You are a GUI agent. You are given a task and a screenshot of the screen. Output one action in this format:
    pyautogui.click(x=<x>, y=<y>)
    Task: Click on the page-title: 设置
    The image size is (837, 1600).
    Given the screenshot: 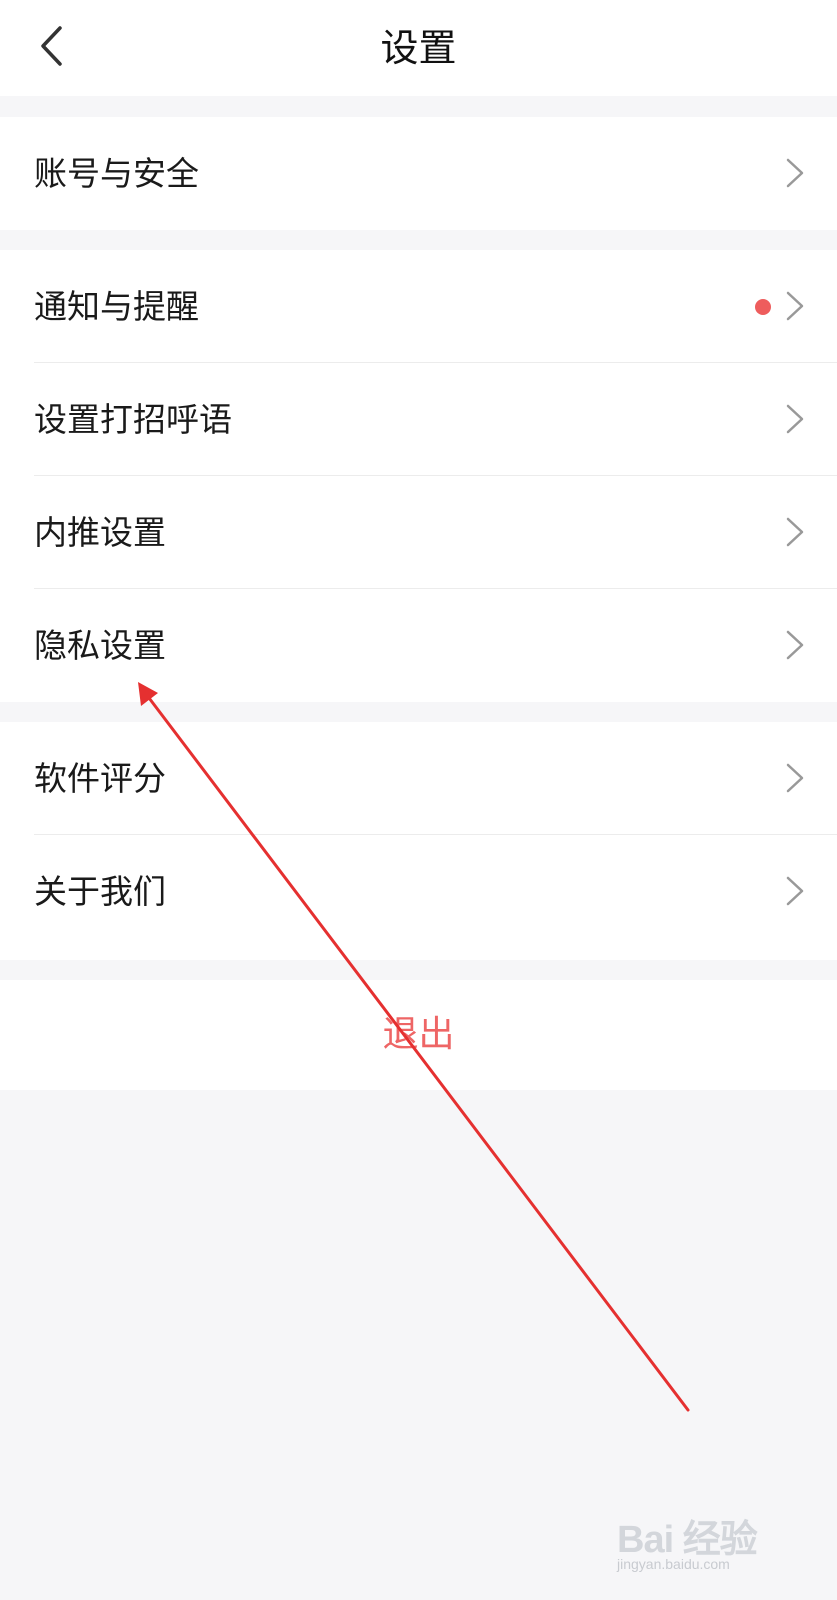 What is the action you would take?
    pyautogui.click(x=418, y=48)
    